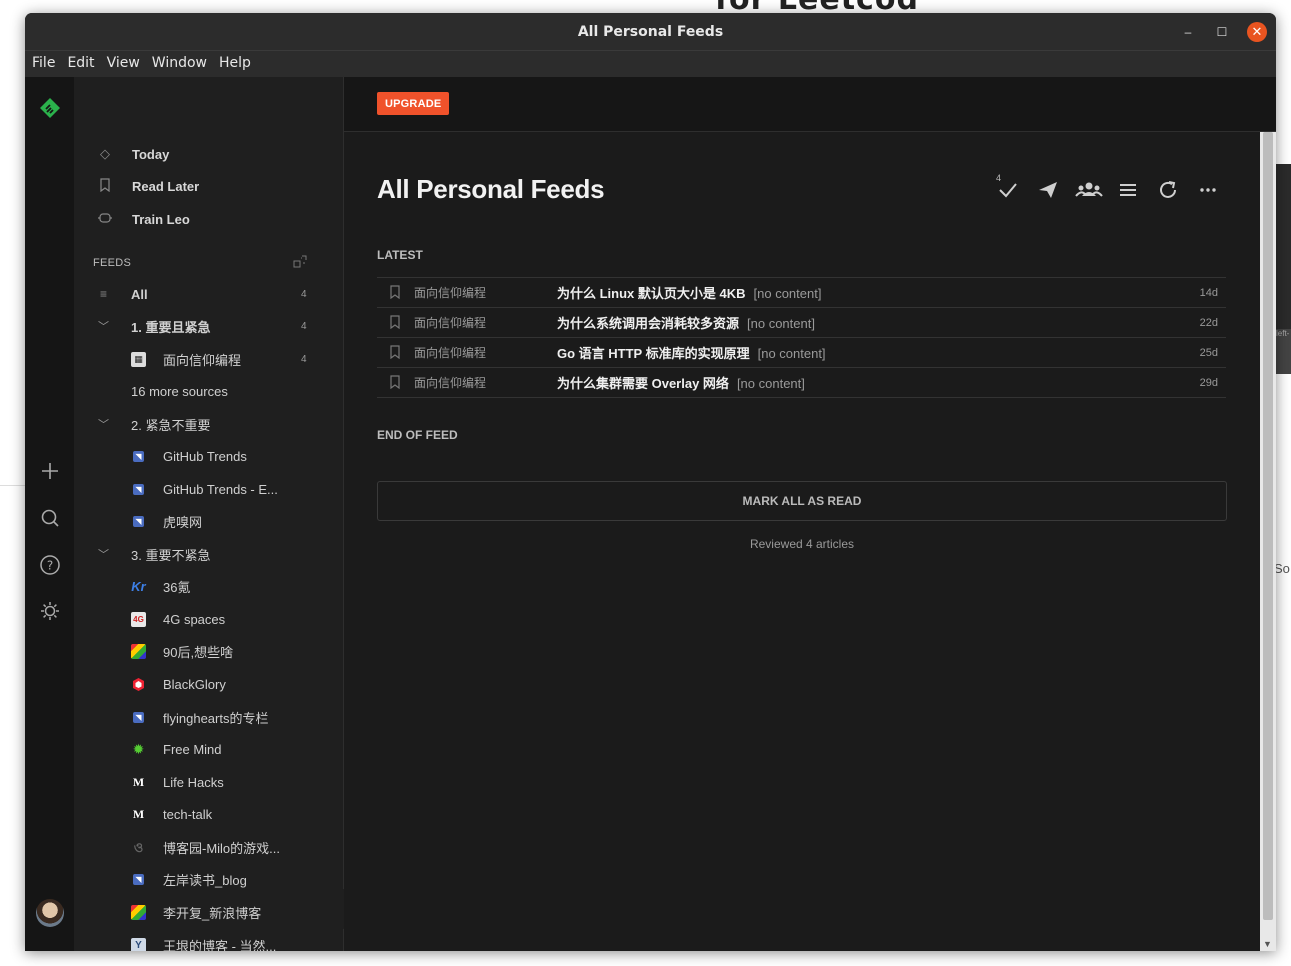  I want to click on reviewed-count-text: Reviewed 4 articles, so click(802, 544).